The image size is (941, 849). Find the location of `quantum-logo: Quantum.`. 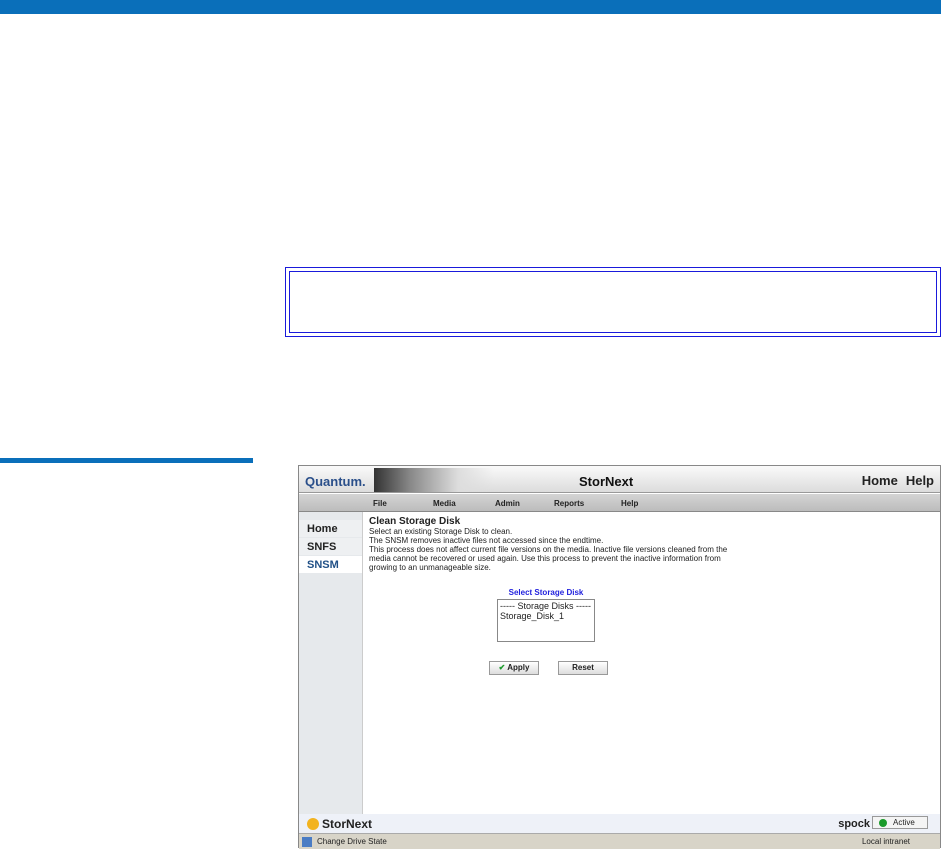

quantum-logo: Quantum. is located at coordinates (335, 481).